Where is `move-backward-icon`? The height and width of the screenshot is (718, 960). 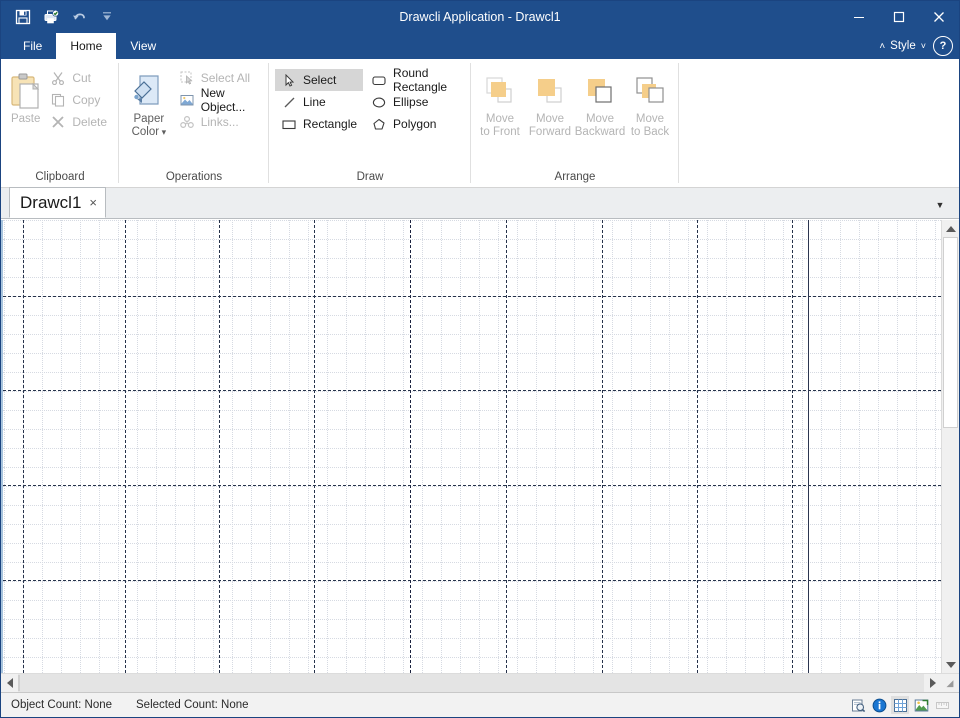
move-backward-icon is located at coordinates (600, 91).